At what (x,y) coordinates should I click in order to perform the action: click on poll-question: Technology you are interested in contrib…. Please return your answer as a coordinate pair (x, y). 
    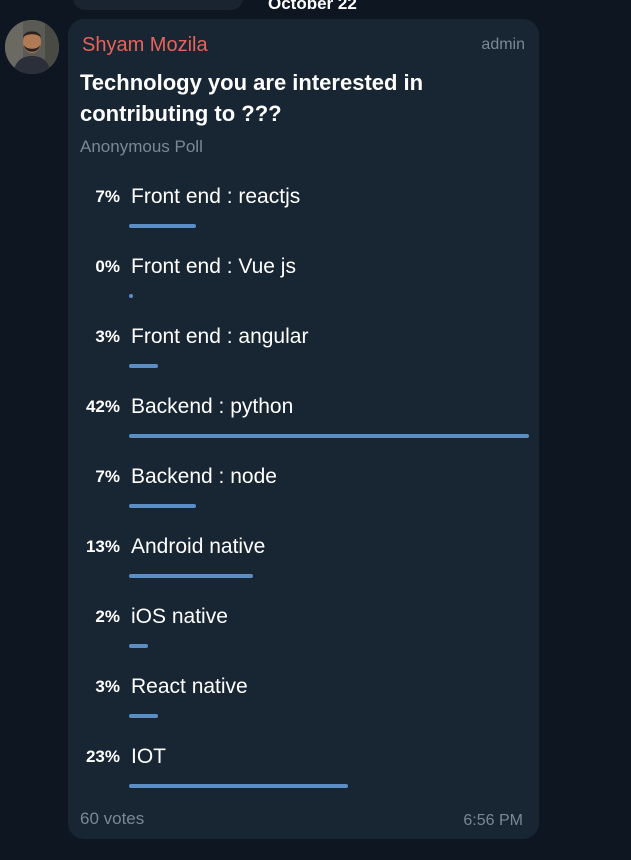
    Looking at the image, I should click on (252, 98).